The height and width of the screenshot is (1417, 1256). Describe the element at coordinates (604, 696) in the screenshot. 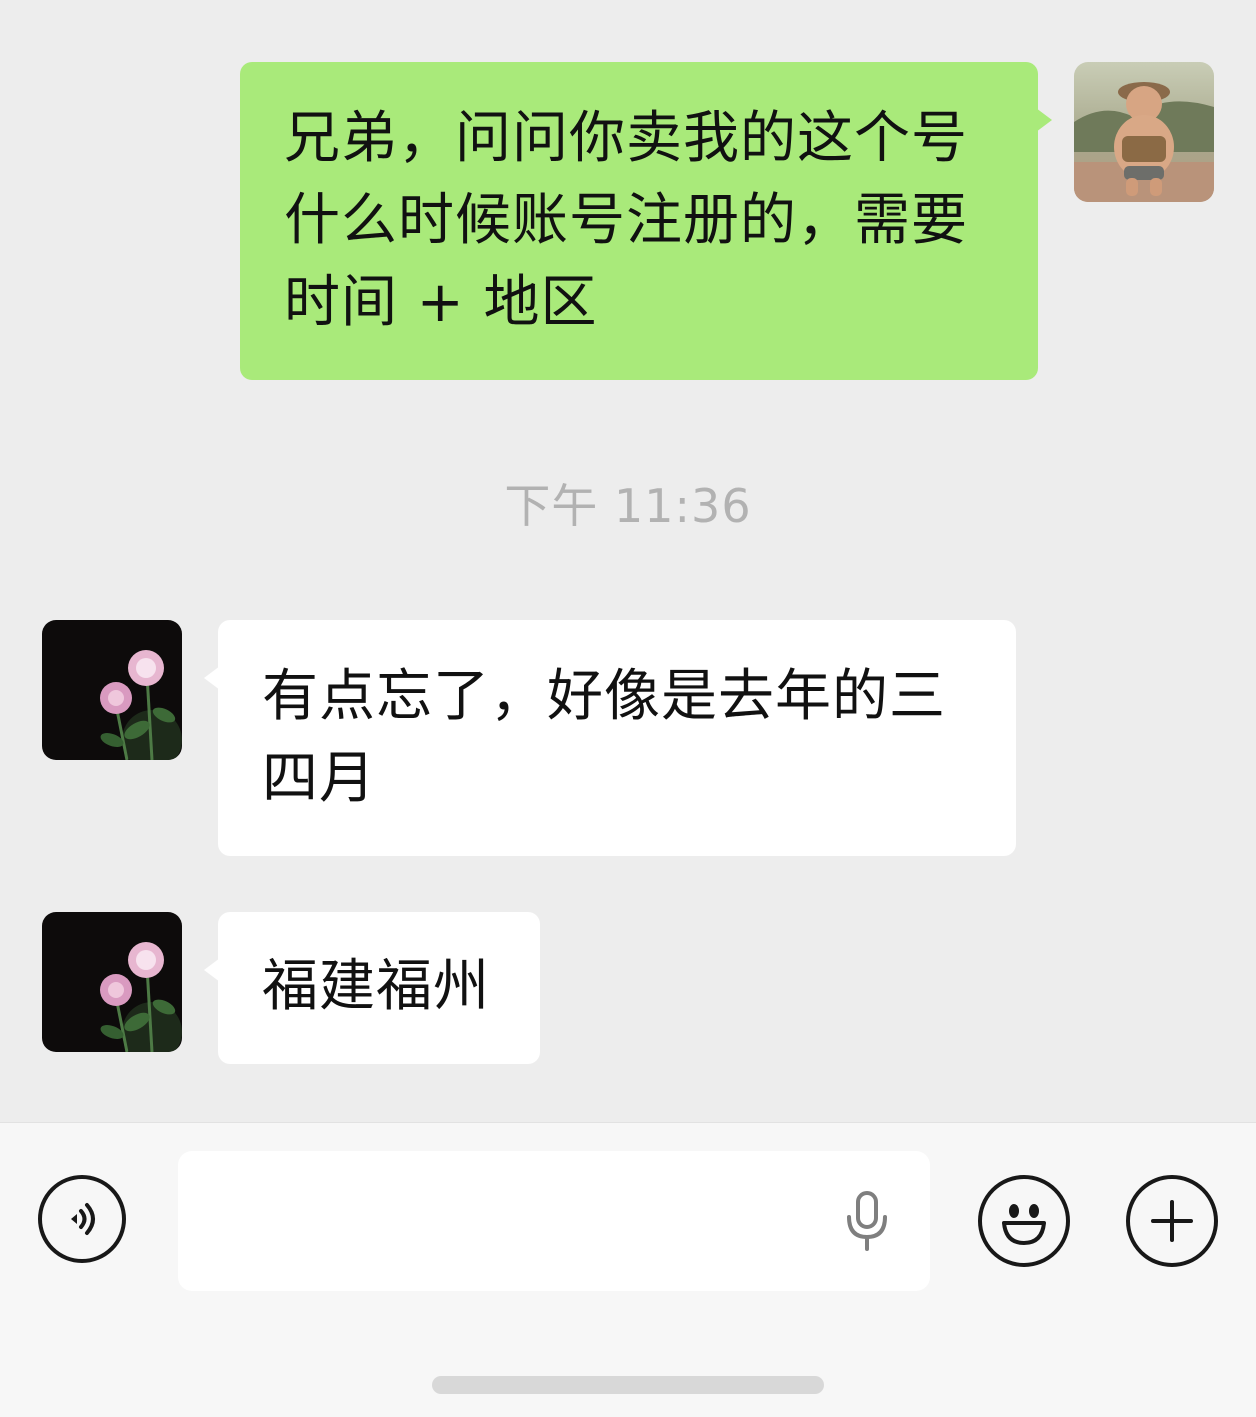

I see `message-text-line: 有点忘了，好像是去年的三` at that location.